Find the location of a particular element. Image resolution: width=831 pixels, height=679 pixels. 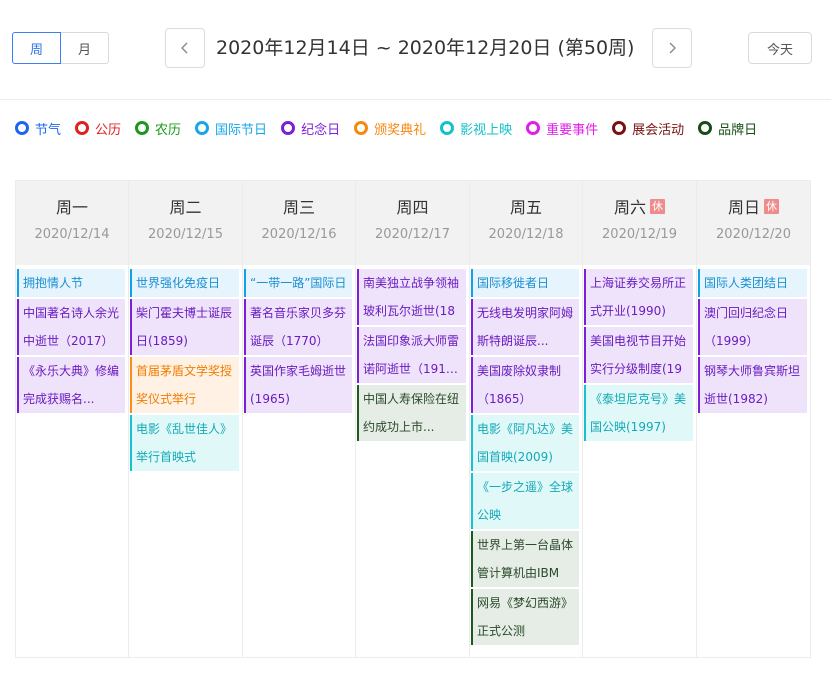

day-header: 周四 2020/12/17 is located at coordinates (412, 223).